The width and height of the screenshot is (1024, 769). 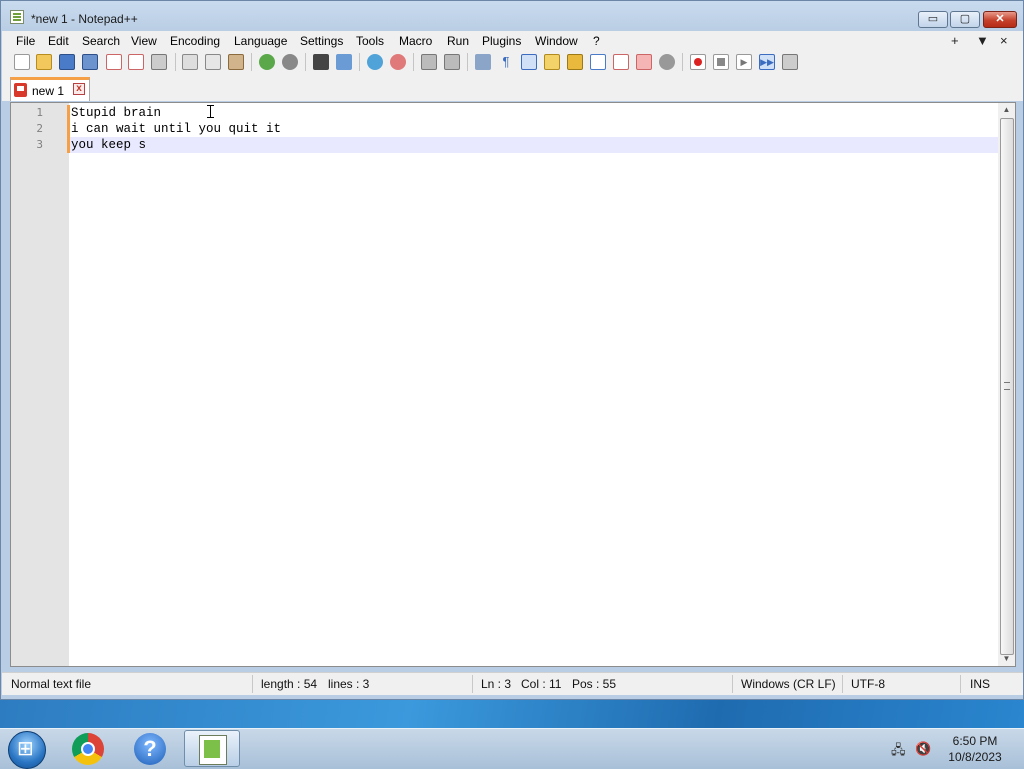 I want to click on word-wrap-icon, so click(x=483, y=62).